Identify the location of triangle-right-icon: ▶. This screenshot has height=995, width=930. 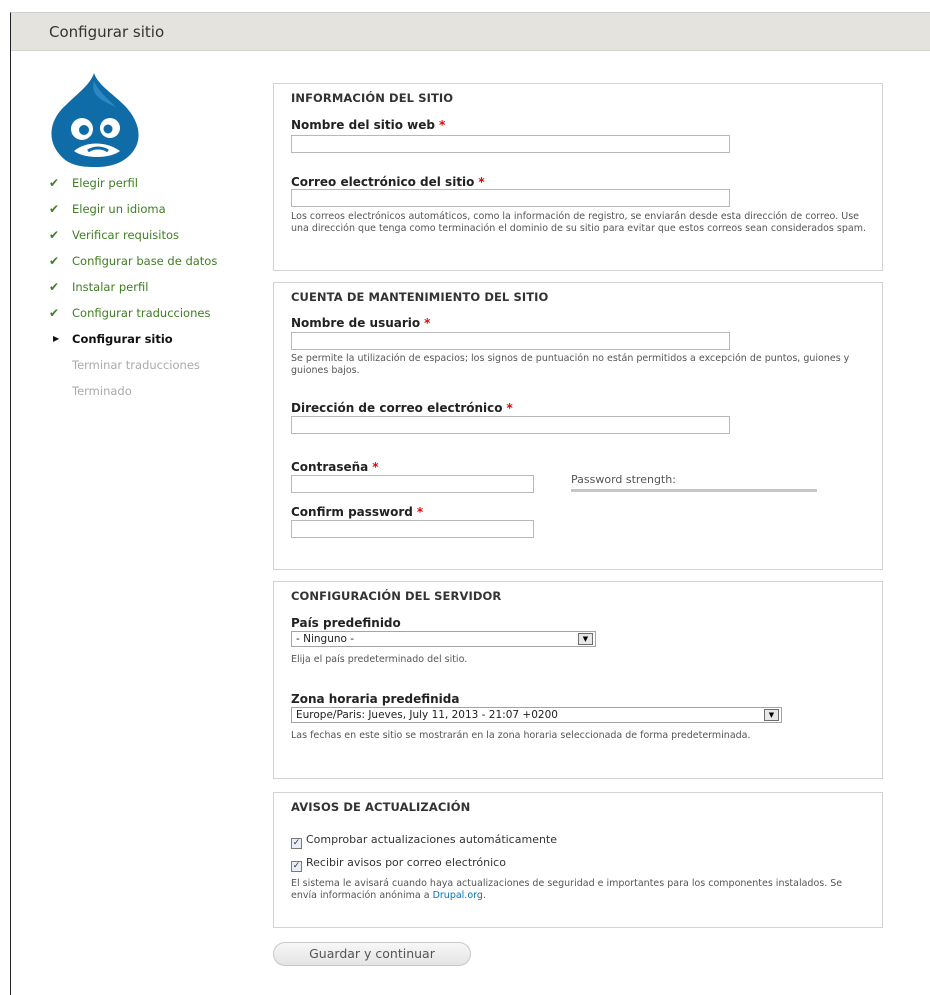
(56, 338).